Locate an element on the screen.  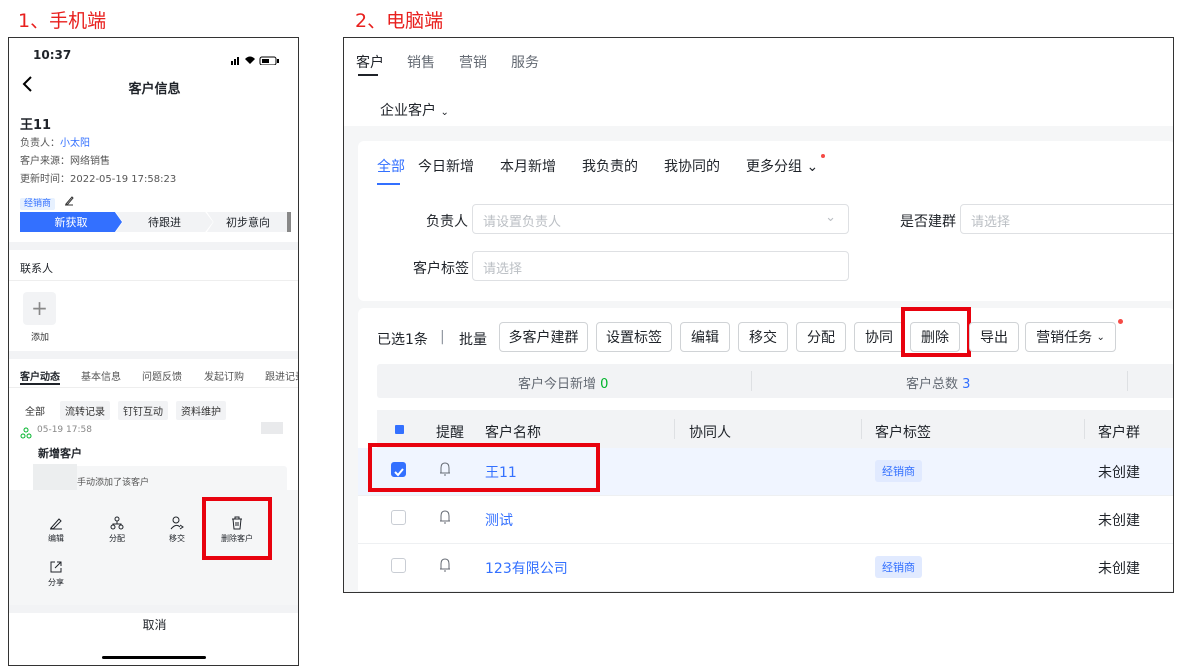
filter-chip: 全部 is located at coordinates (35, 410).